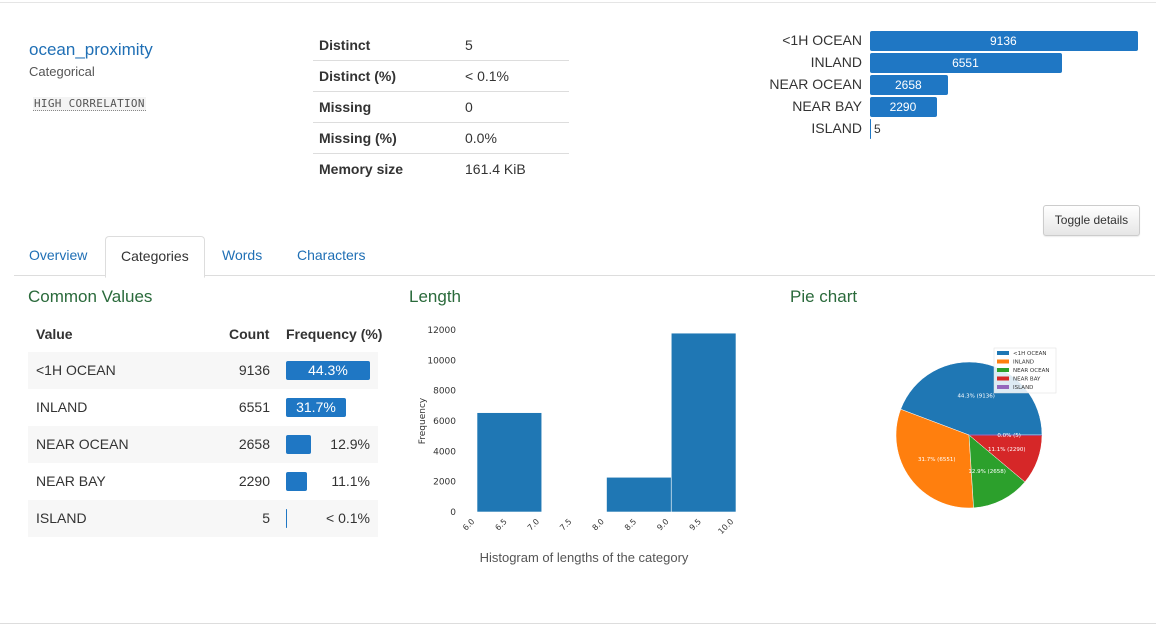 Image resolution: width=1166 pixels, height=630 pixels. I want to click on row-count: 6551, so click(254, 407).